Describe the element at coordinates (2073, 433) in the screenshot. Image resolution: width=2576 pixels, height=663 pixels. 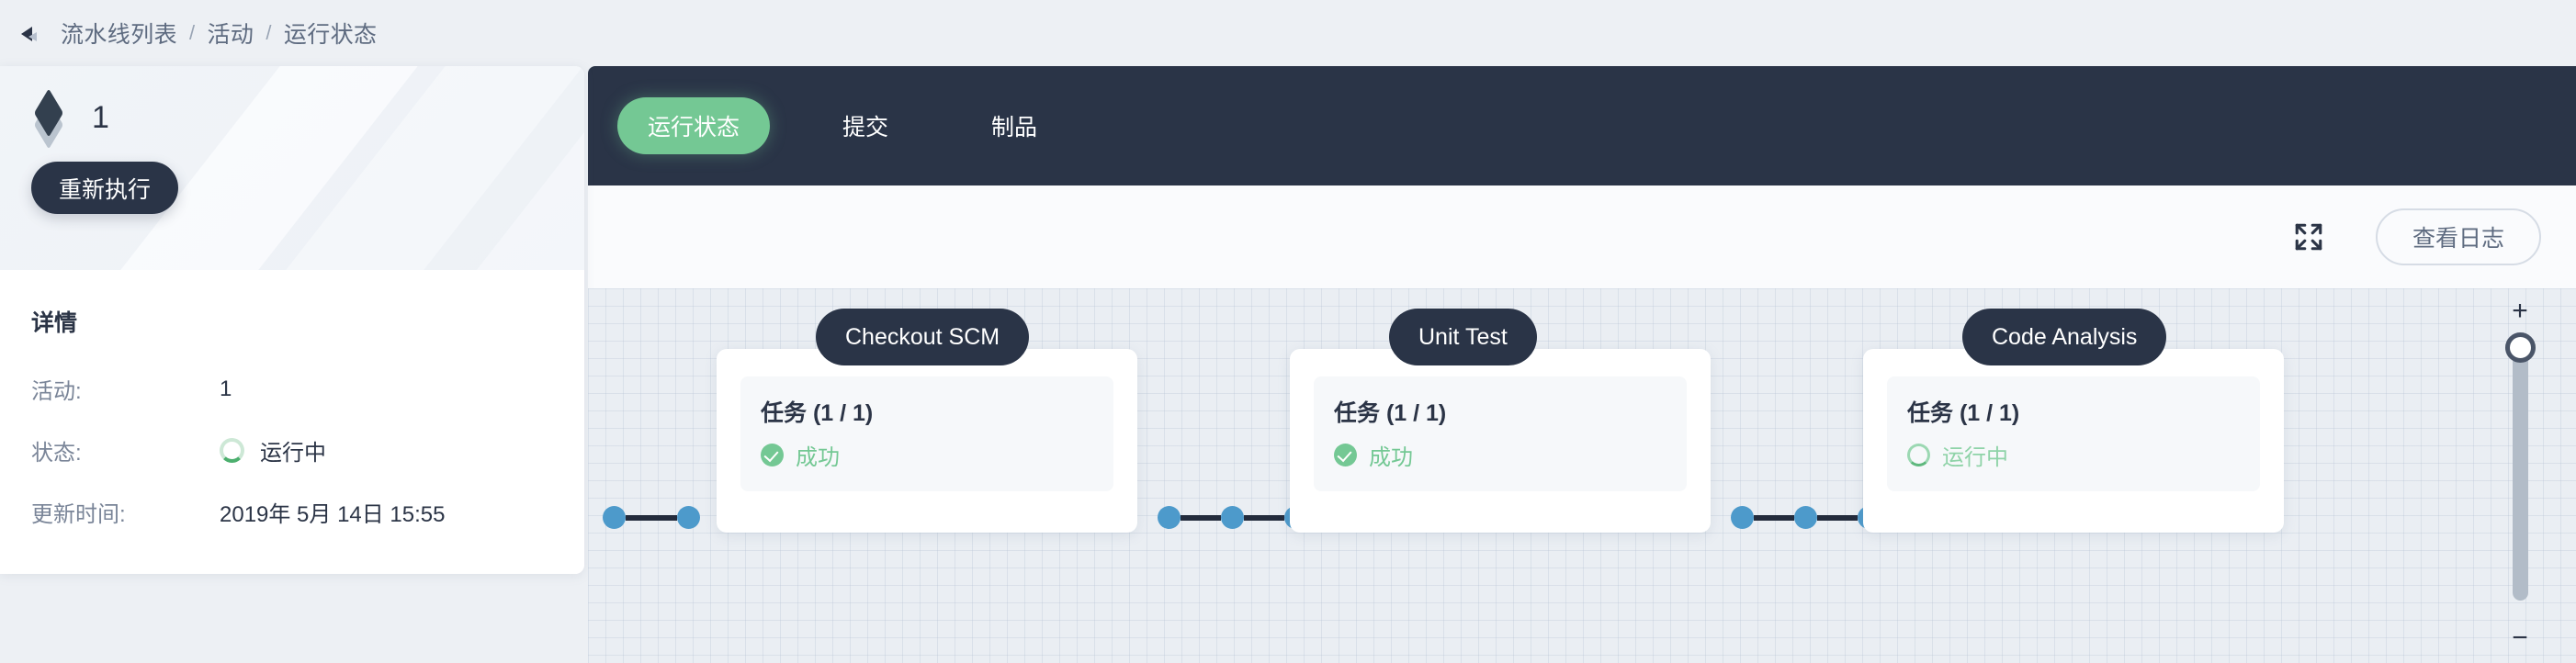
I see `job-box: 任务 (1 / 1) 运行中` at that location.